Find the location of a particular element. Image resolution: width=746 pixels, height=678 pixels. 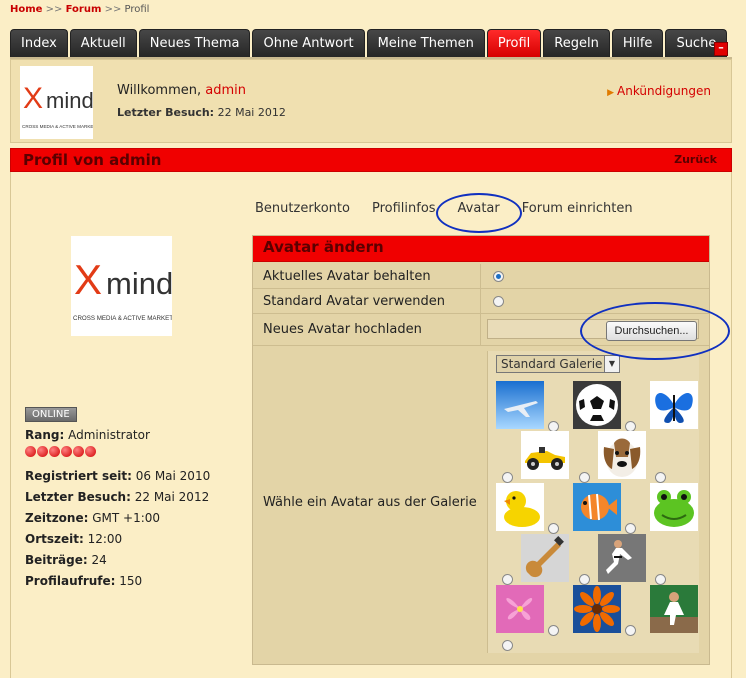

stat-label: Zeitzone: is located at coordinates (57, 518).